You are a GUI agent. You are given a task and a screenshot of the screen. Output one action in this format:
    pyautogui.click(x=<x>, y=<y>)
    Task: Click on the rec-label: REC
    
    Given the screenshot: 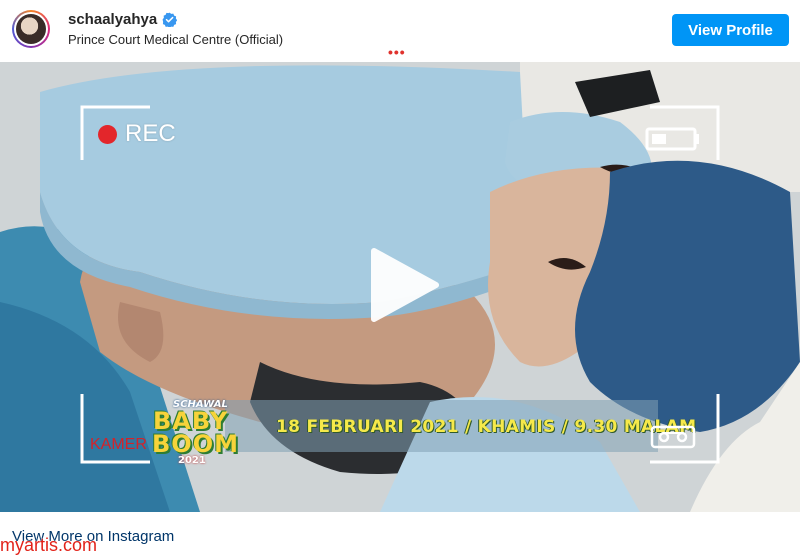 What is the action you would take?
    pyautogui.click(x=150, y=133)
    